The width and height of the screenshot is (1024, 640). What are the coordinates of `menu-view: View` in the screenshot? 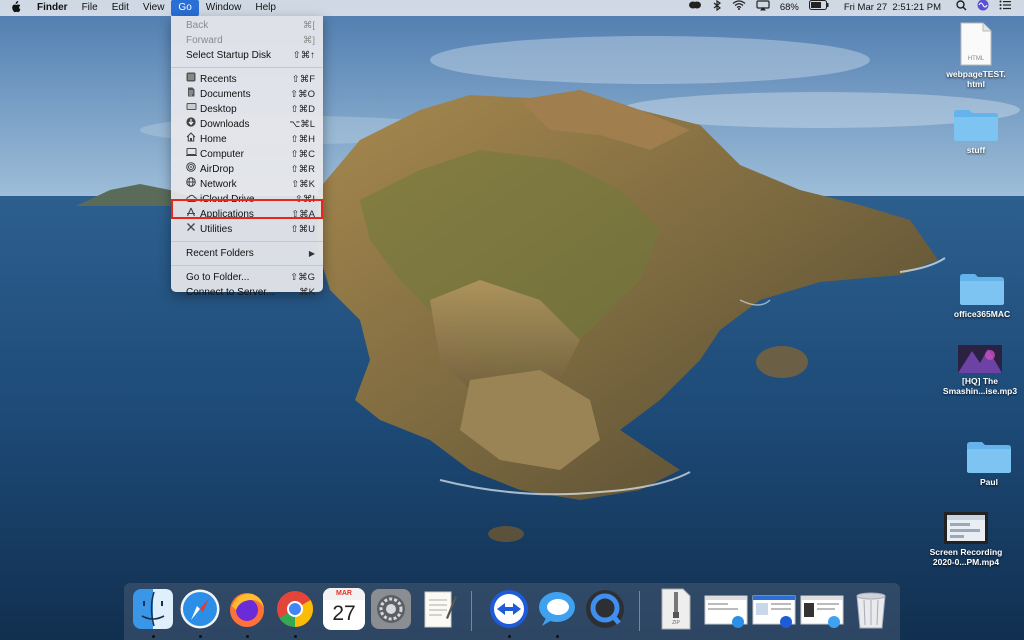 It's located at (154, 8).